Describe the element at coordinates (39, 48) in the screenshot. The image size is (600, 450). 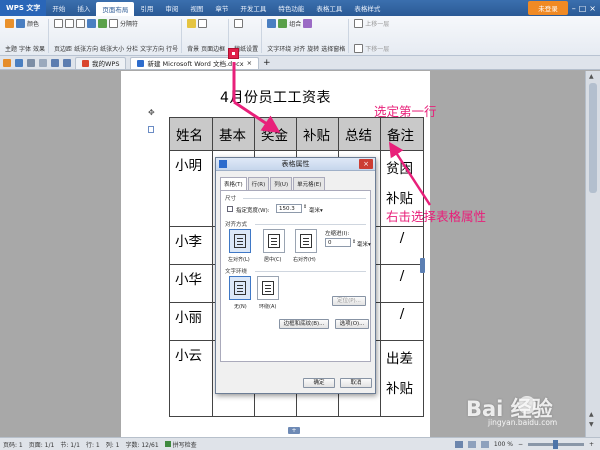
I see `effect-button: 效果` at that location.